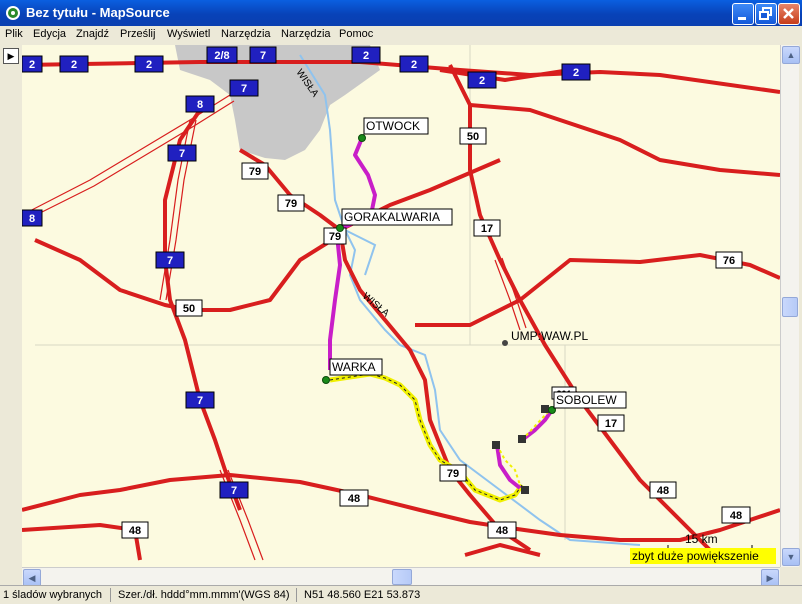 The height and width of the screenshot is (604, 802). Describe the element at coordinates (14, 34) in the screenshot. I see `menu-plik: Plik` at that location.